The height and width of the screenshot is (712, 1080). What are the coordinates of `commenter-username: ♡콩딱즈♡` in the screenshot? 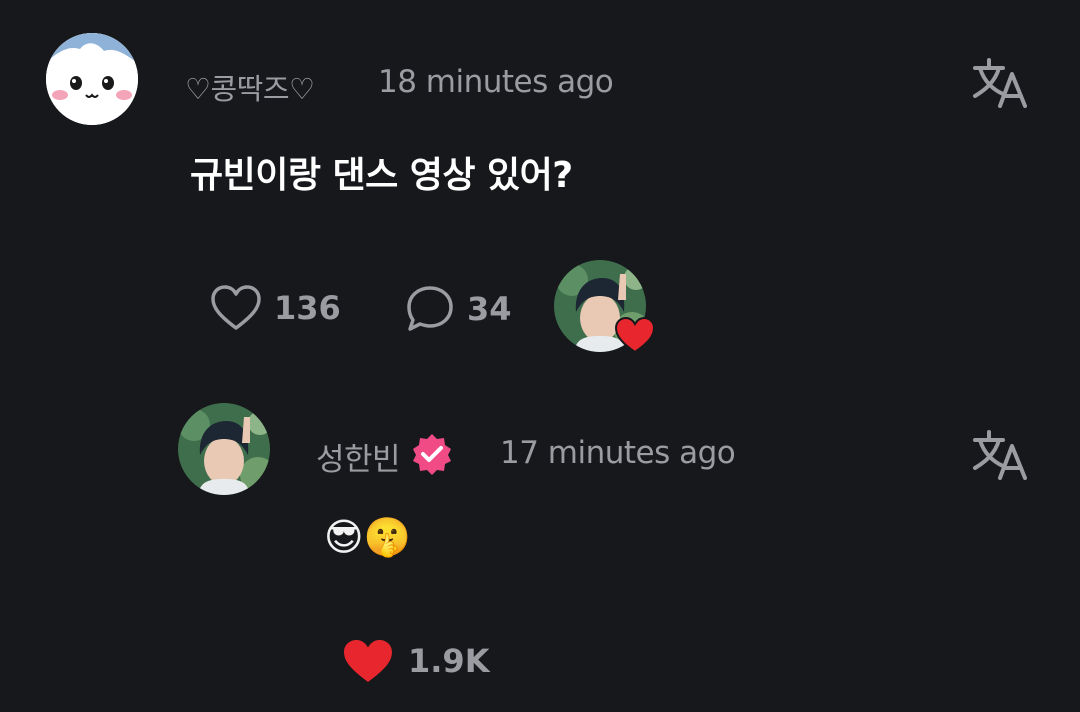 It's located at (250, 87).